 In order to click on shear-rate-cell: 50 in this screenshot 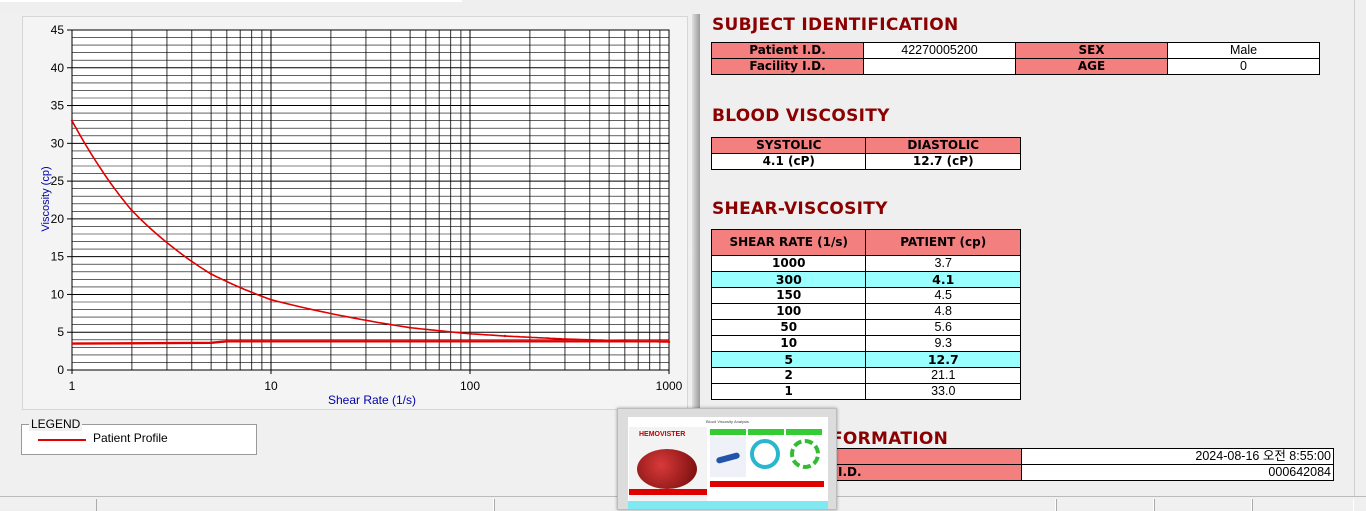, I will do `click(788, 327)`.